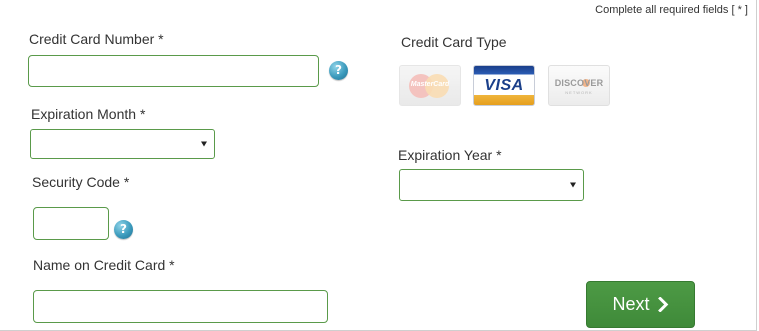  I want to click on visa-logo: VISA, so click(504, 85).